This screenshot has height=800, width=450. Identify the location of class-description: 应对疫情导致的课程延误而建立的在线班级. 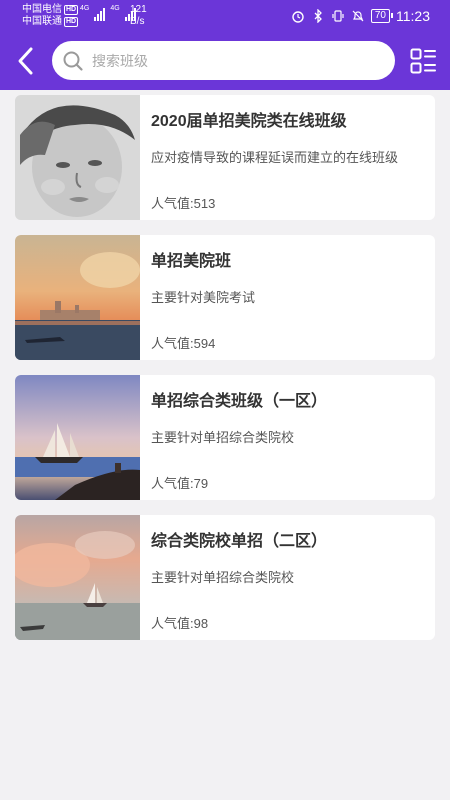
(275, 157).